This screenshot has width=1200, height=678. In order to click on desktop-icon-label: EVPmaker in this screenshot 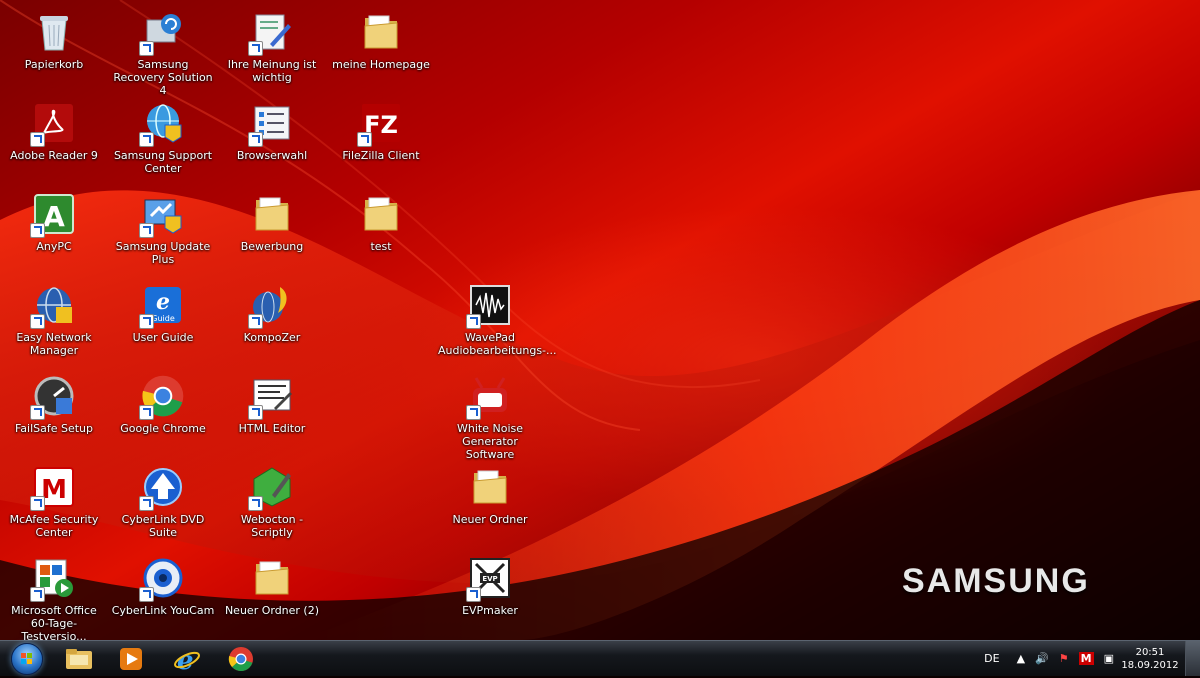, I will do `click(490, 610)`.